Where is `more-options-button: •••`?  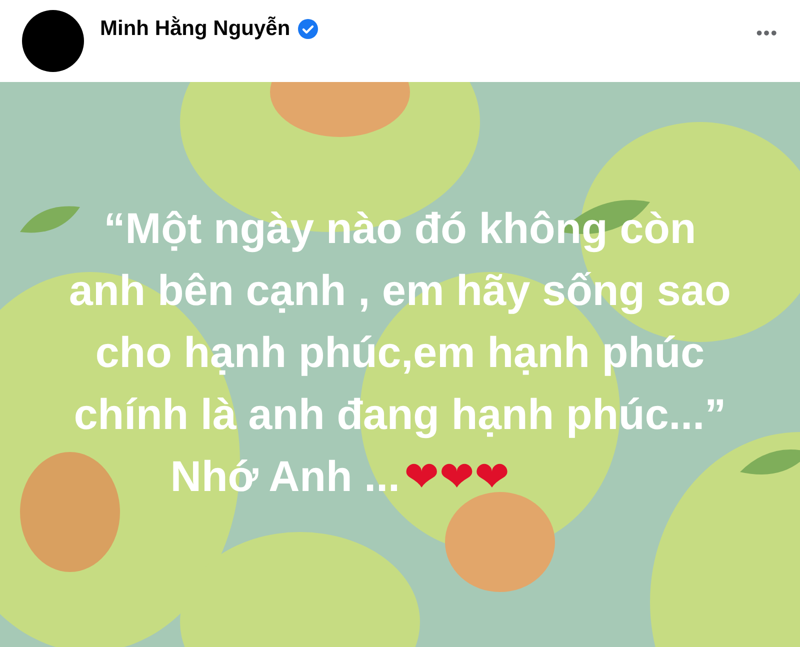 more-options-button: ••• is located at coordinates (767, 33).